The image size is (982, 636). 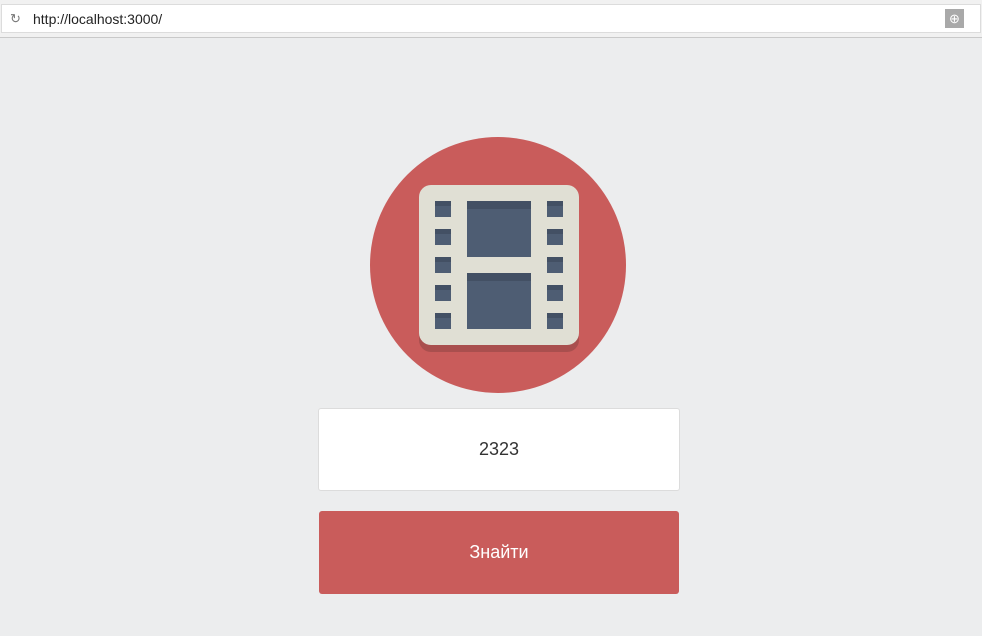 I want to click on browser-toolbar: ↻ http://localhost:3000/ ⊕, so click(x=491, y=19).